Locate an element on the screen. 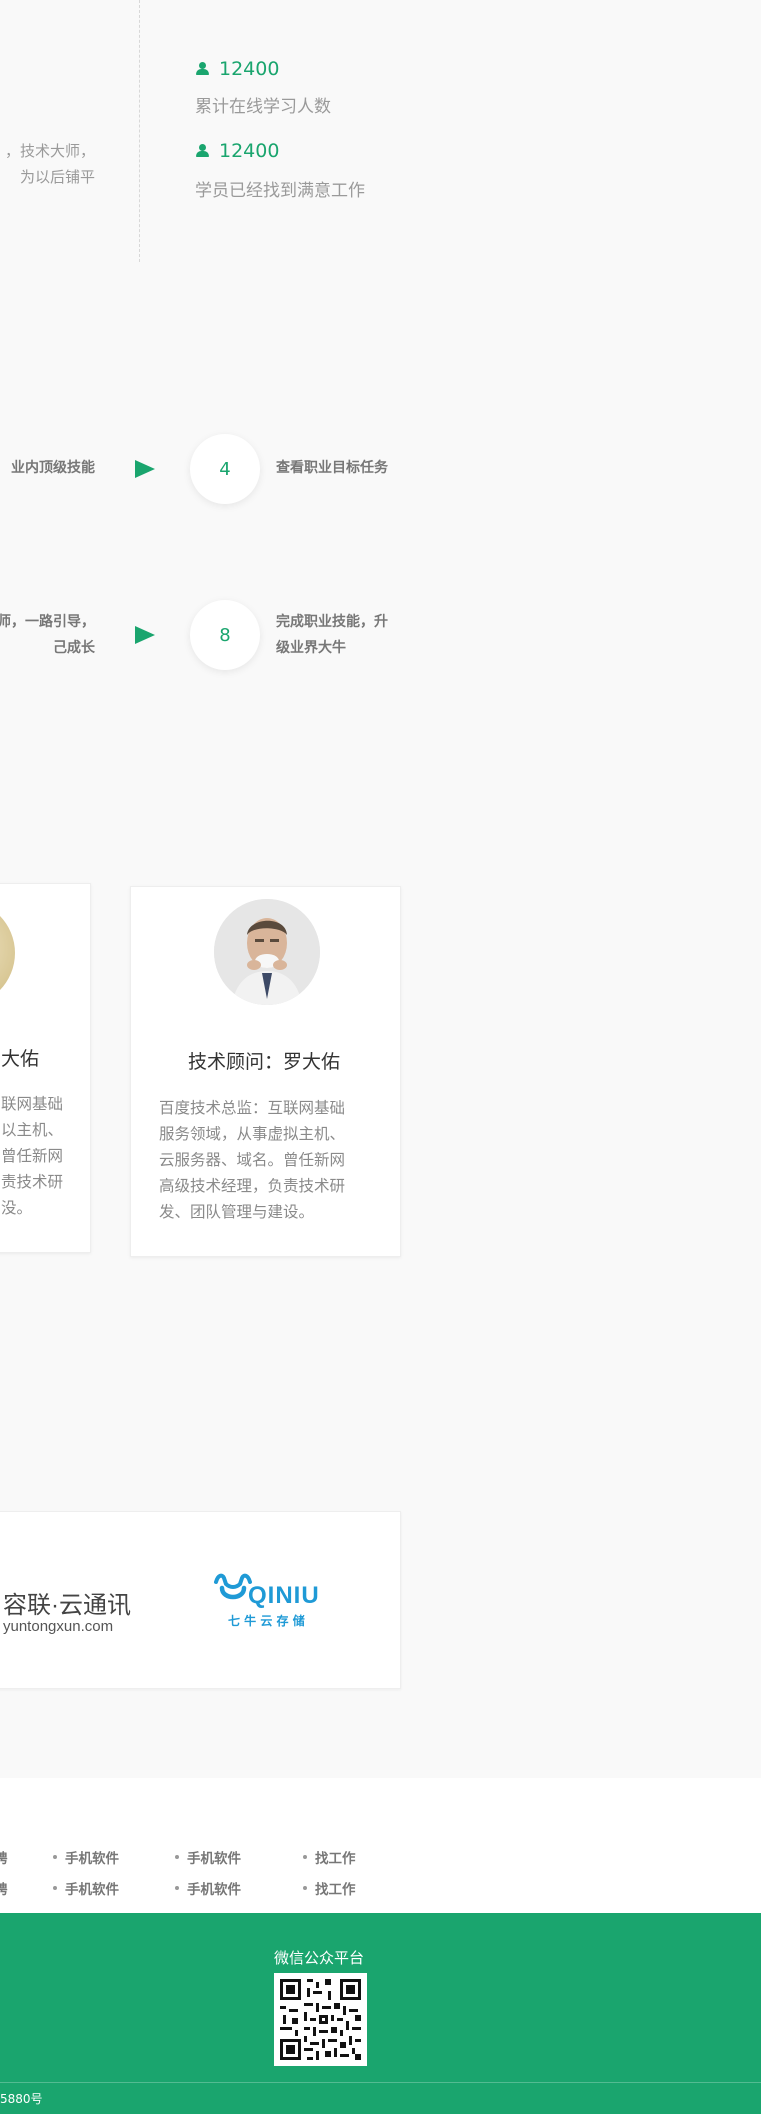  step-right-text: 级业界大牛 is located at coordinates (311, 648).